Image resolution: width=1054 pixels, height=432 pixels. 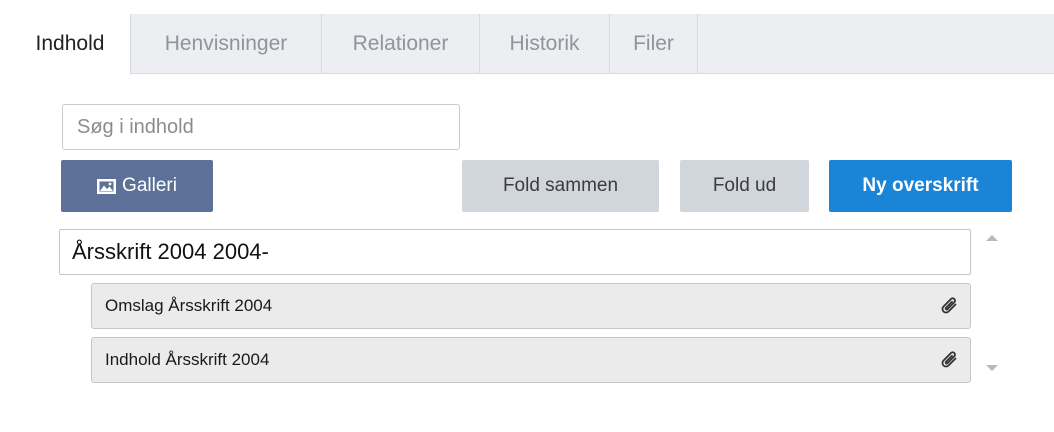 What do you see at coordinates (149, 185) in the screenshot?
I see `gallery-button-label: Galleri` at bounding box center [149, 185].